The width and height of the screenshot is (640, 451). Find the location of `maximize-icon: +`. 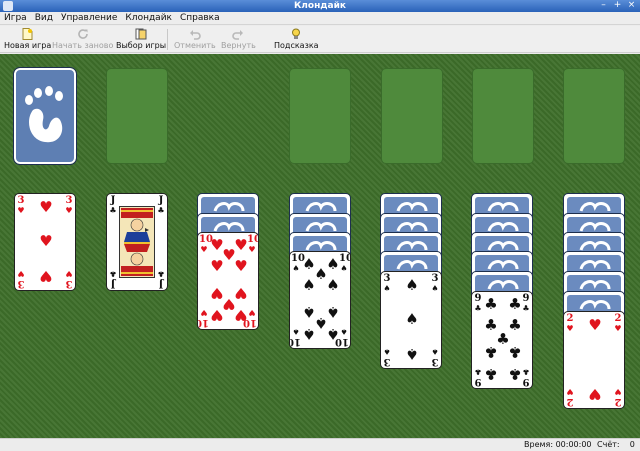

maximize-icon: + is located at coordinates (617, 5).